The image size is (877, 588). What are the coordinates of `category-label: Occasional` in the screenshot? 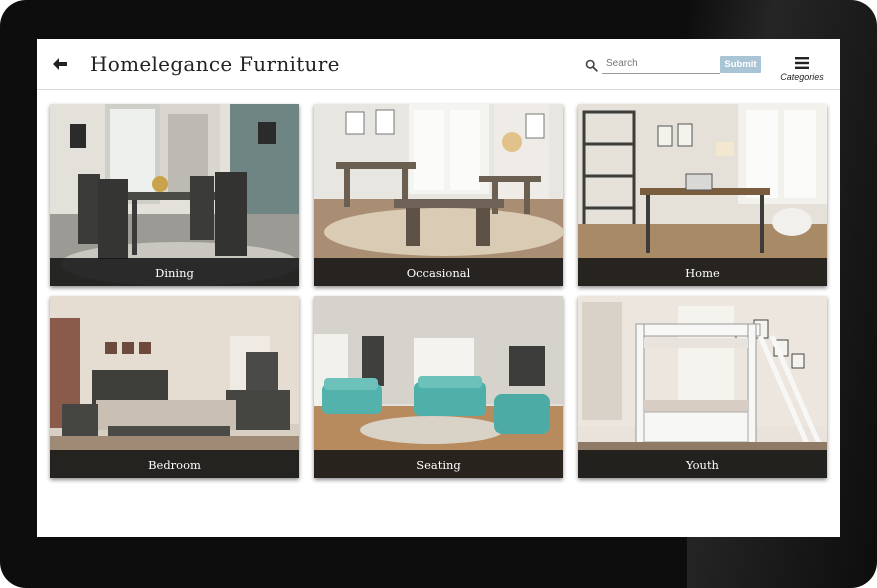 It's located at (438, 273).